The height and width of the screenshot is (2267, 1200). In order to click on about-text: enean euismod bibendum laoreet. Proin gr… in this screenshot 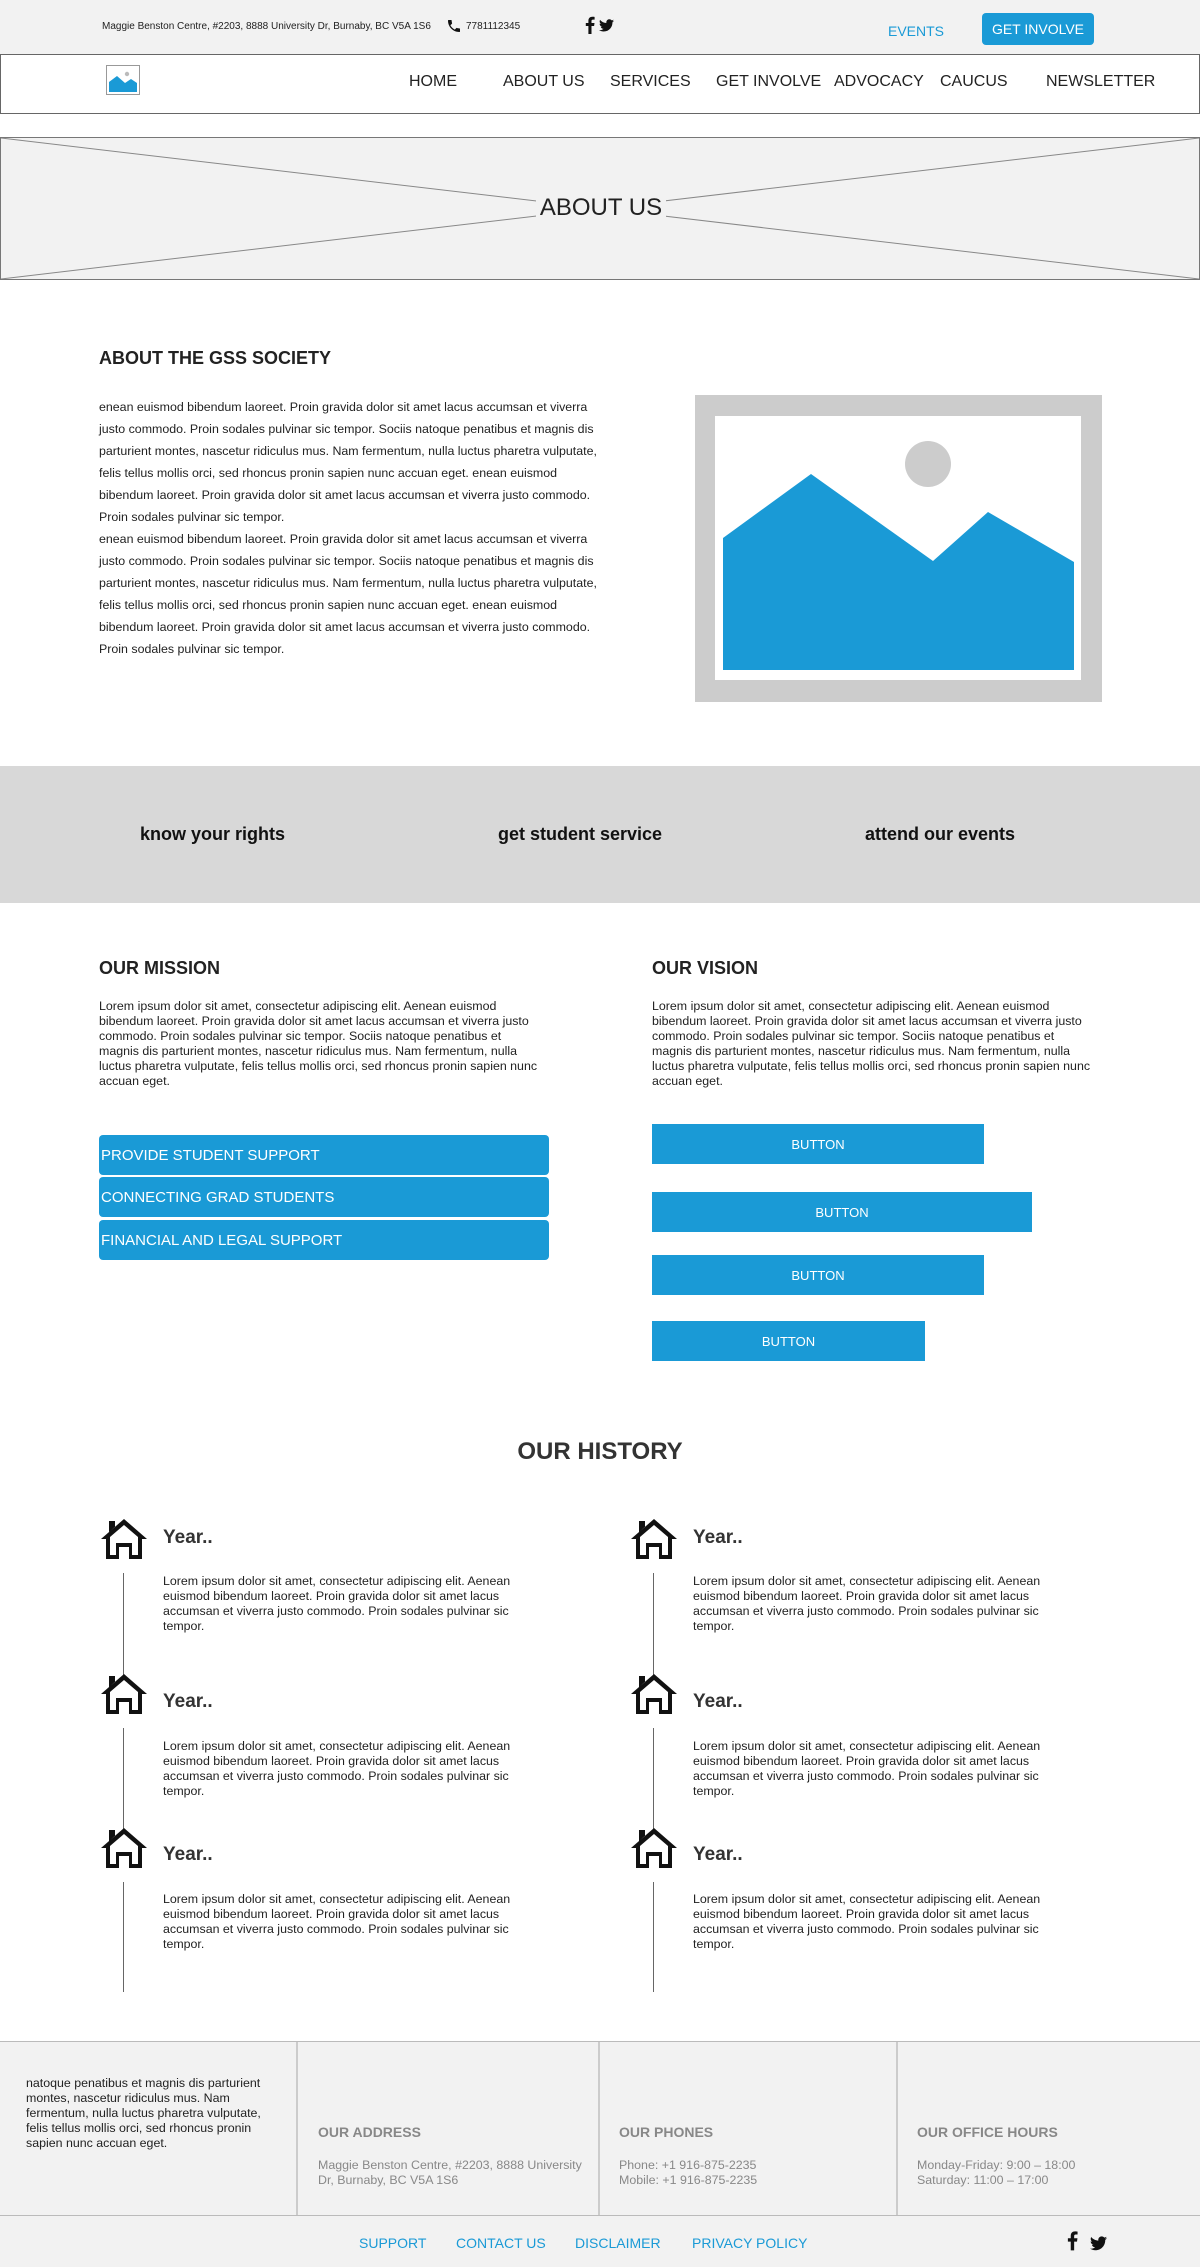, I will do `click(354, 528)`.